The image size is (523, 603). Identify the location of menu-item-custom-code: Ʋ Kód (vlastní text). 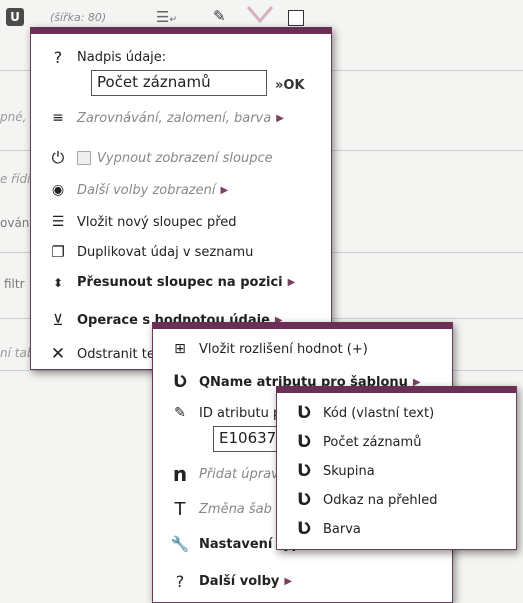
(363, 413).